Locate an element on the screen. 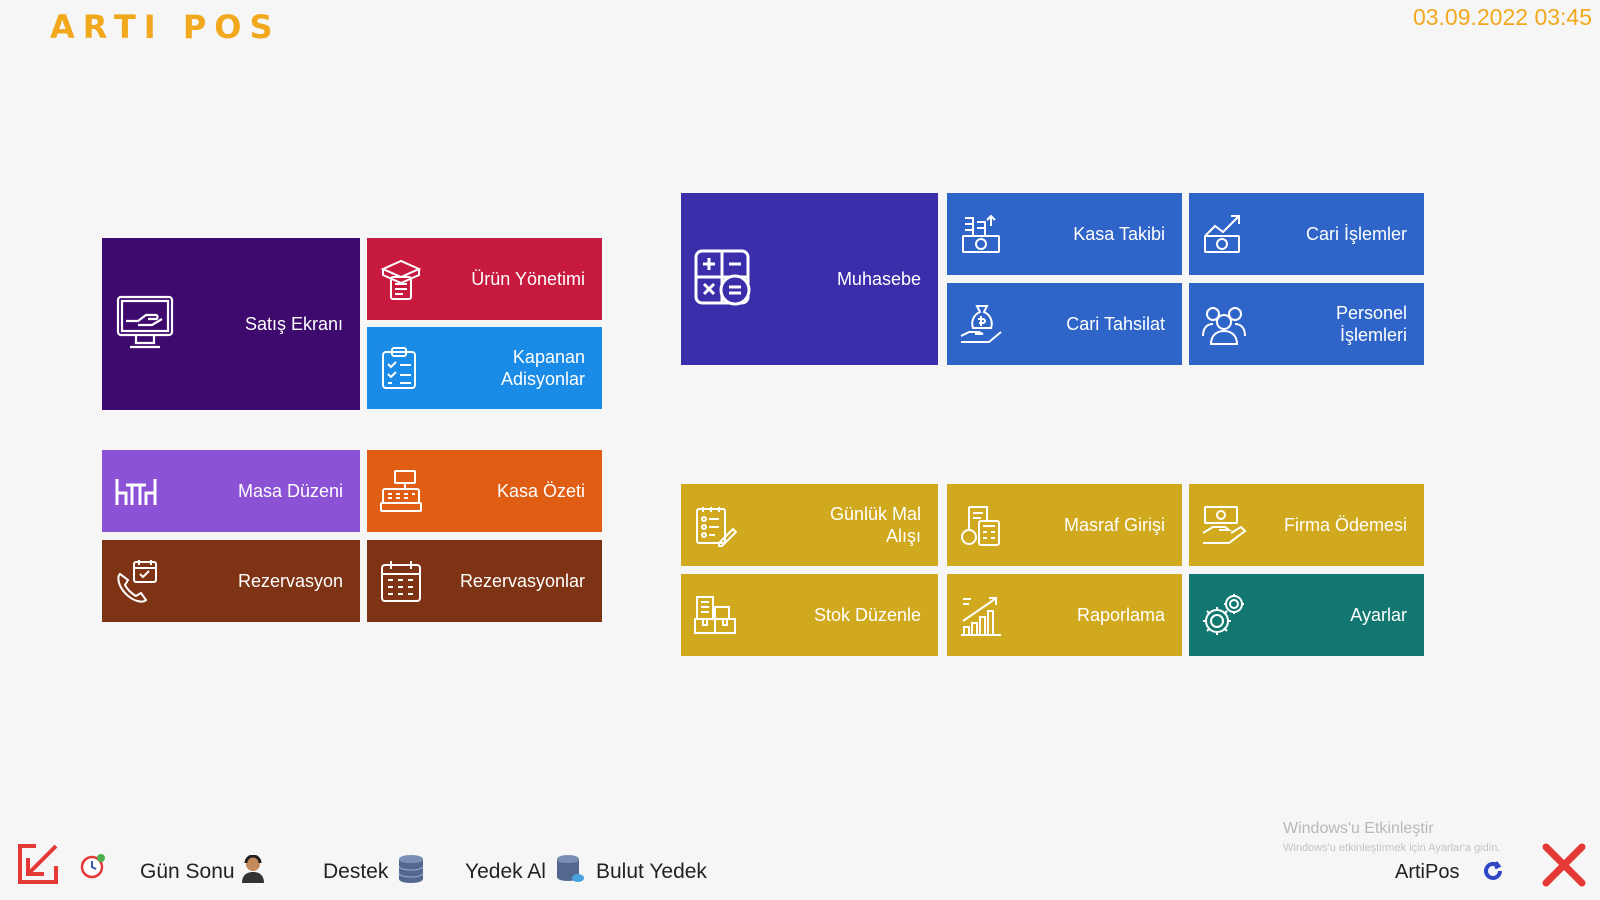 This screenshot has width=1600, height=900. tile-masa-duzeni: Masa Düzeni is located at coordinates (231, 491).